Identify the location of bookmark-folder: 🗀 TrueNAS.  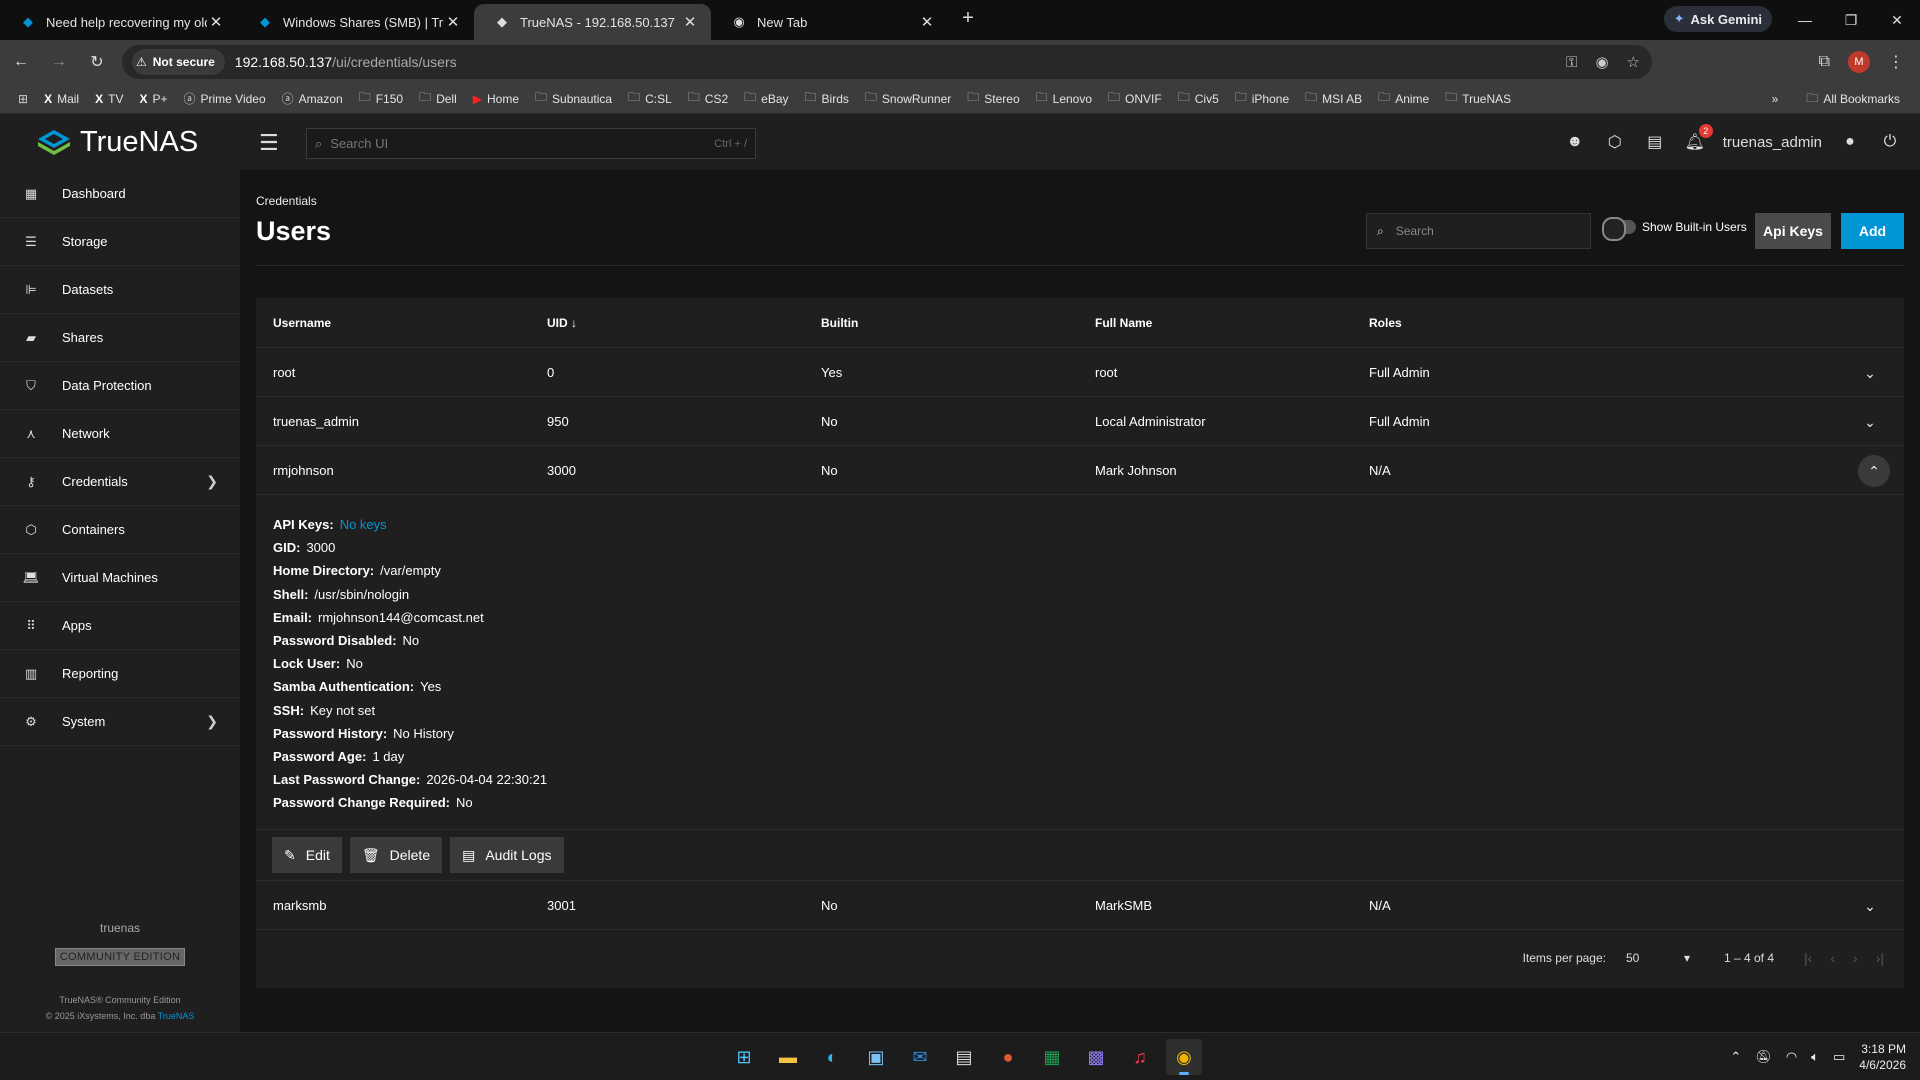
(1478, 98).